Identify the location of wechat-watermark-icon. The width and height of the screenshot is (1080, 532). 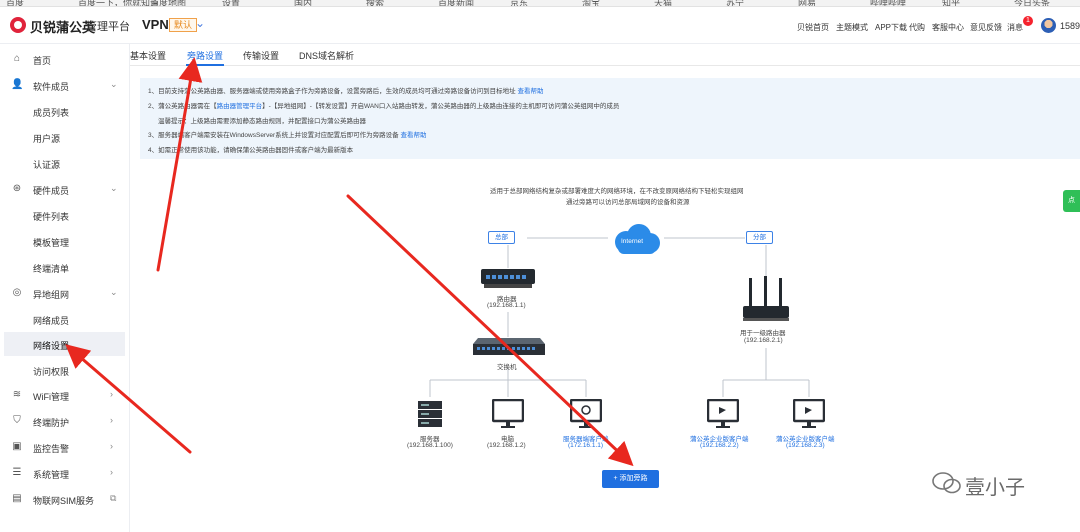
(946, 483).